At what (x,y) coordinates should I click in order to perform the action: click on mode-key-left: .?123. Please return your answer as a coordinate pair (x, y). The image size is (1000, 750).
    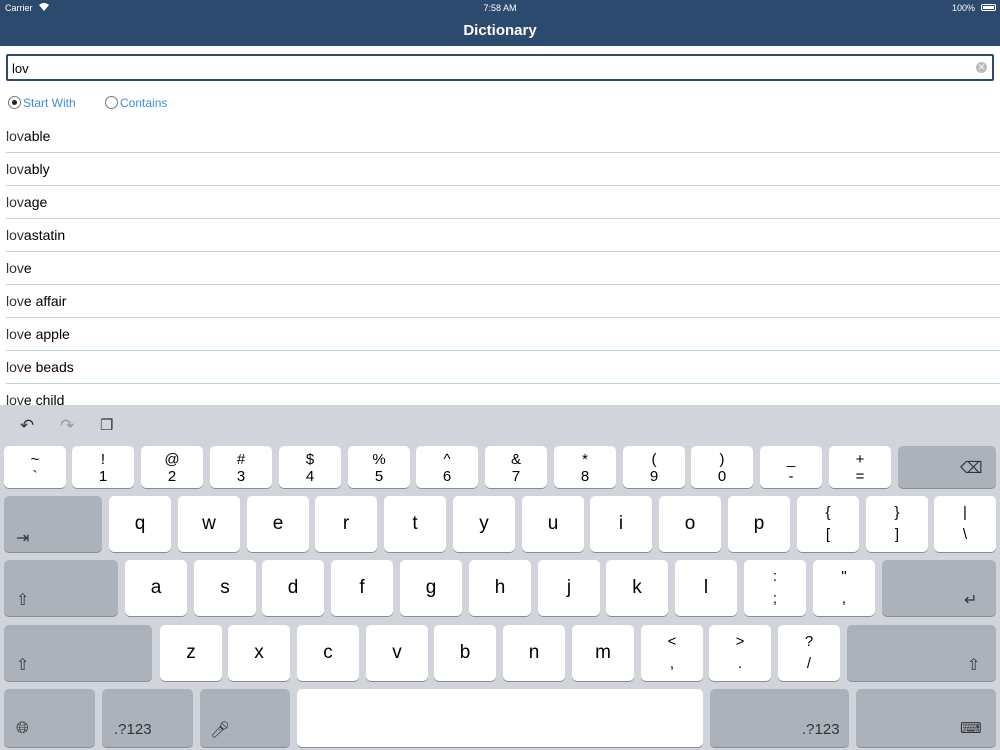
    Looking at the image, I should click on (147, 718).